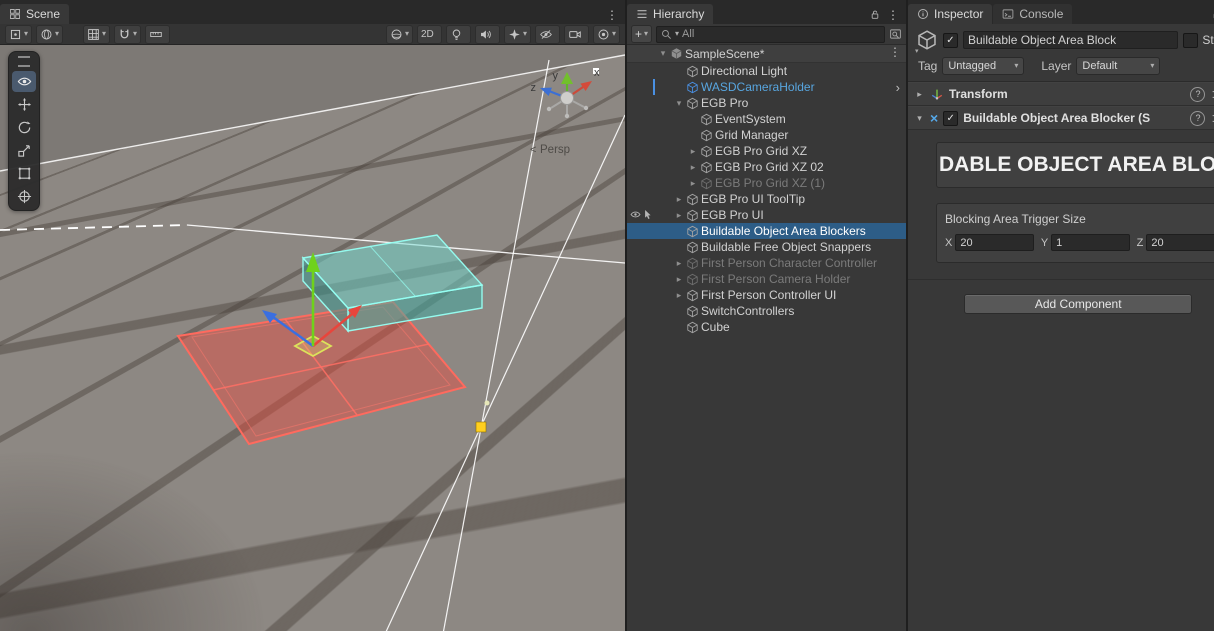  What do you see at coordinates (766, 54) in the screenshot?
I see `scene-header-row: ▾ SampleScene* ⋮` at bounding box center [766, 54].